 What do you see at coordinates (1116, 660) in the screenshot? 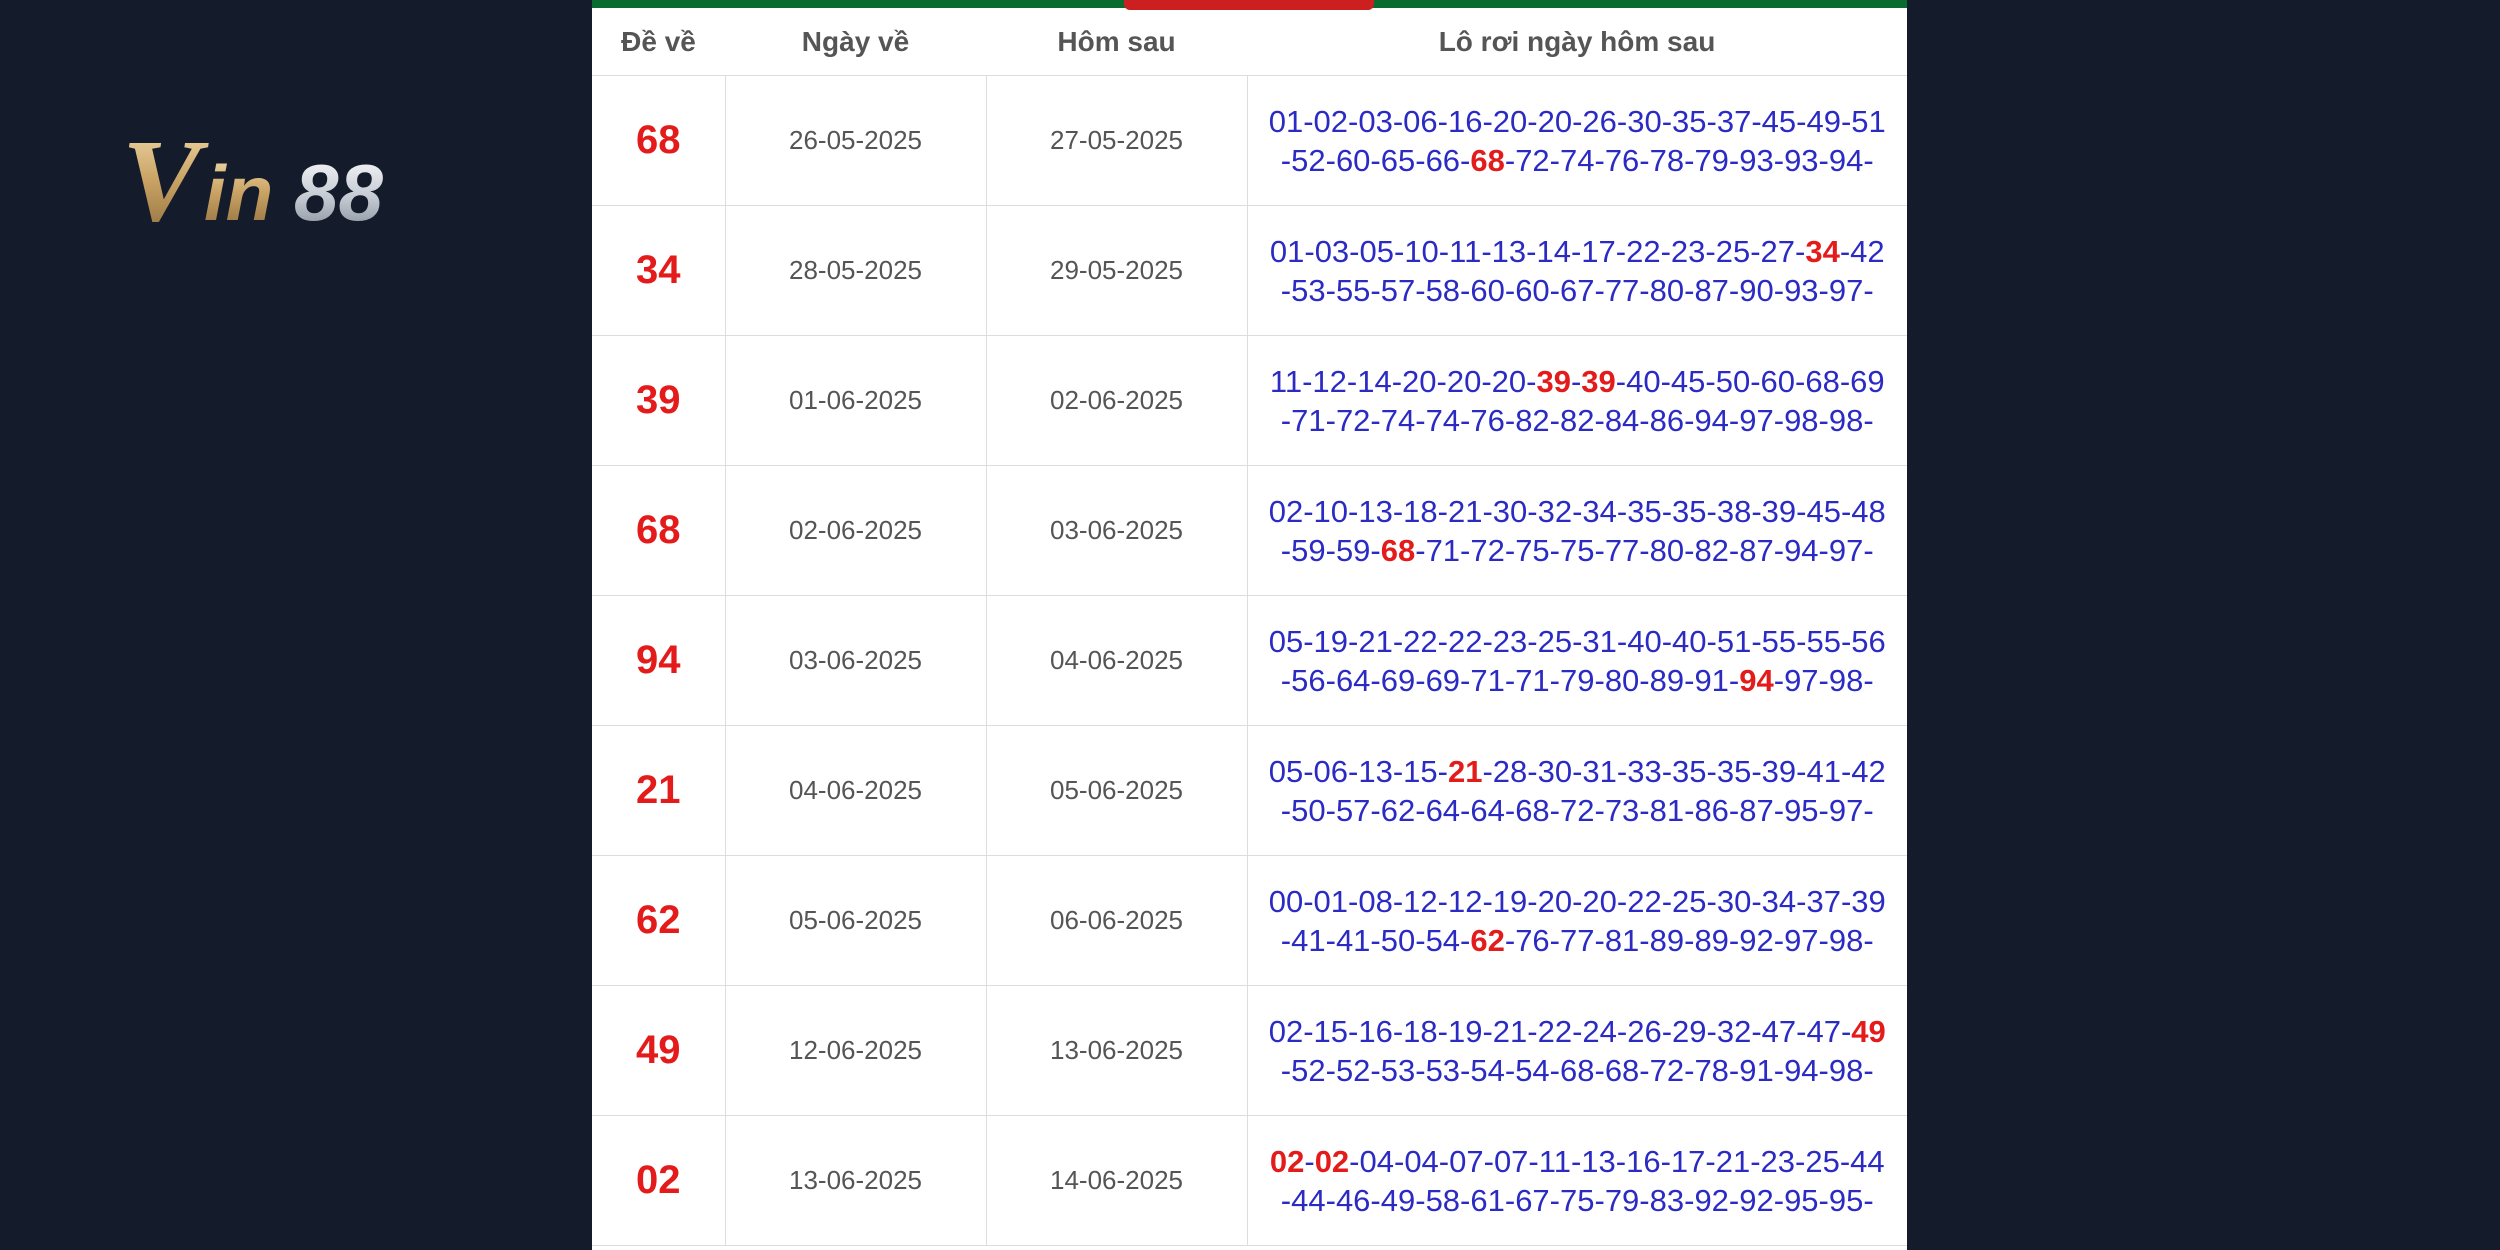
I see `hom-sau-cell: 04-06-2025` at bounding box center [1116, 660].